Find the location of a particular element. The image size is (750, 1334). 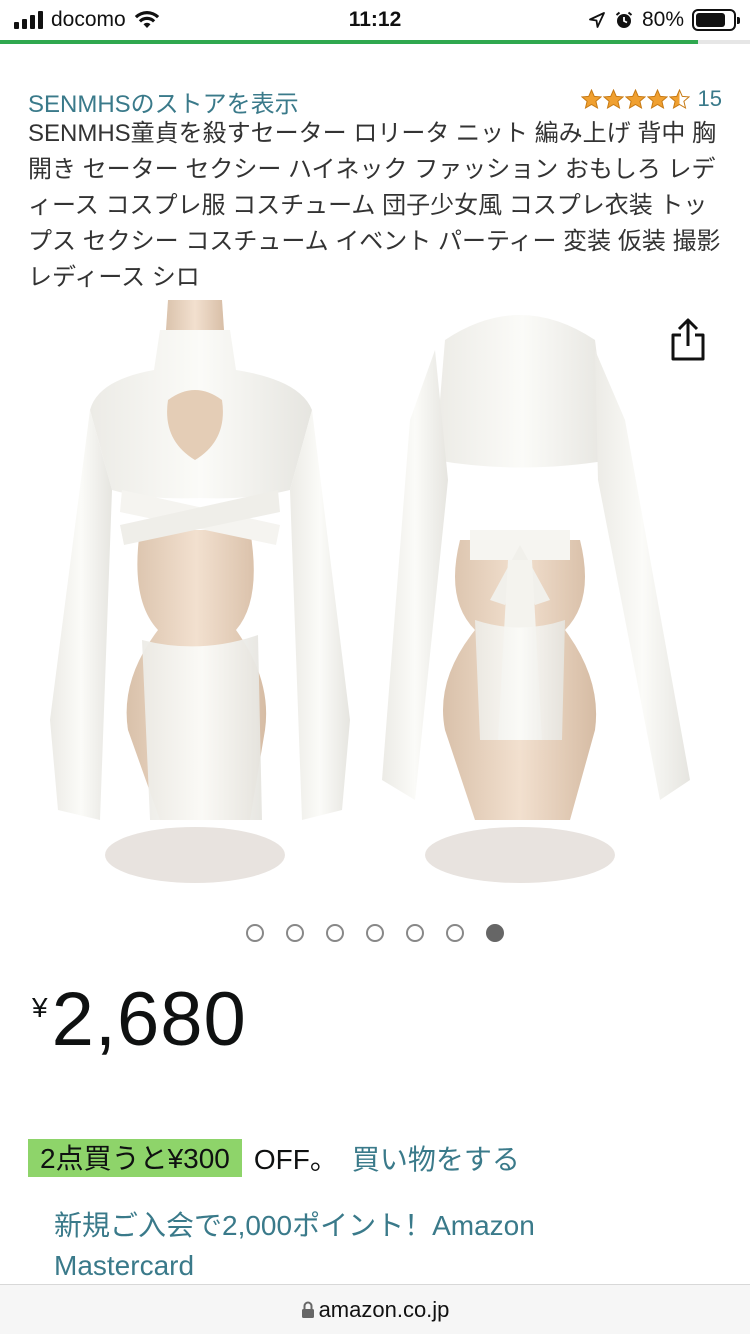

url-text: amazon.co.jp is located at coordinates (384, 1309).